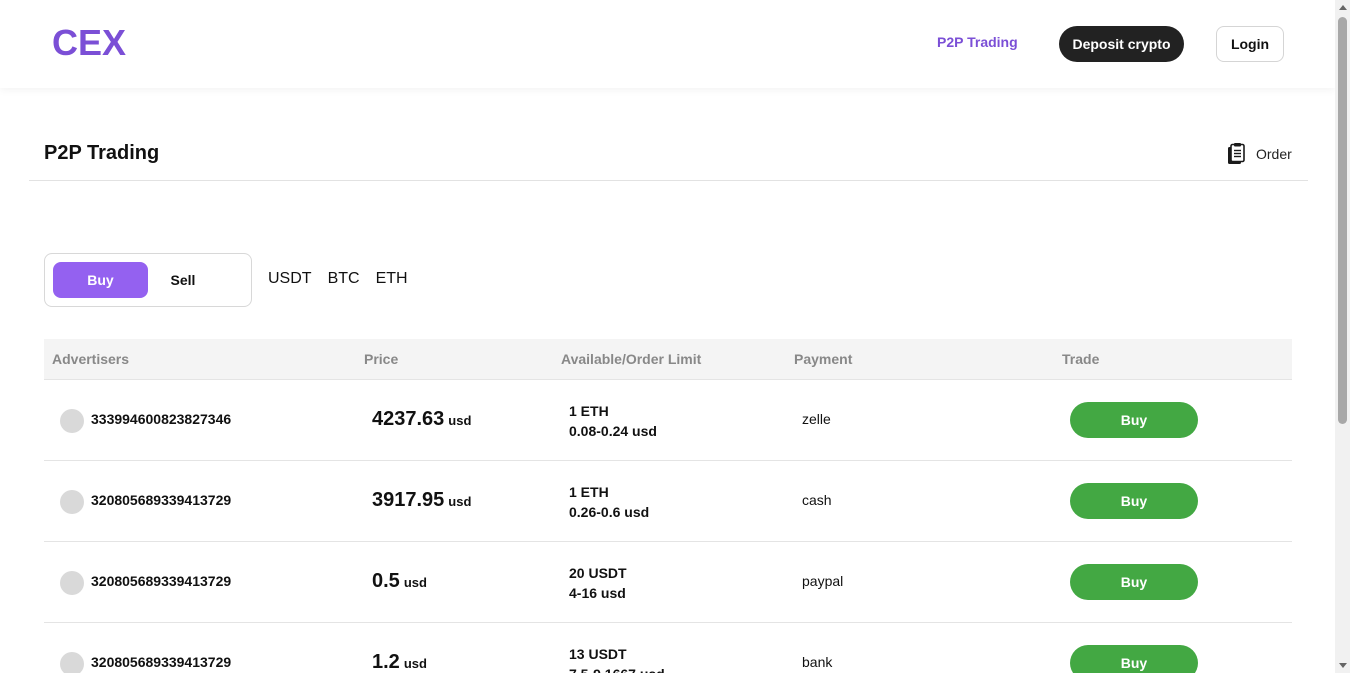 The image size is (1350, 673). I want to click on order-limit: 0.26-0.6 usd, so click(609, 512).